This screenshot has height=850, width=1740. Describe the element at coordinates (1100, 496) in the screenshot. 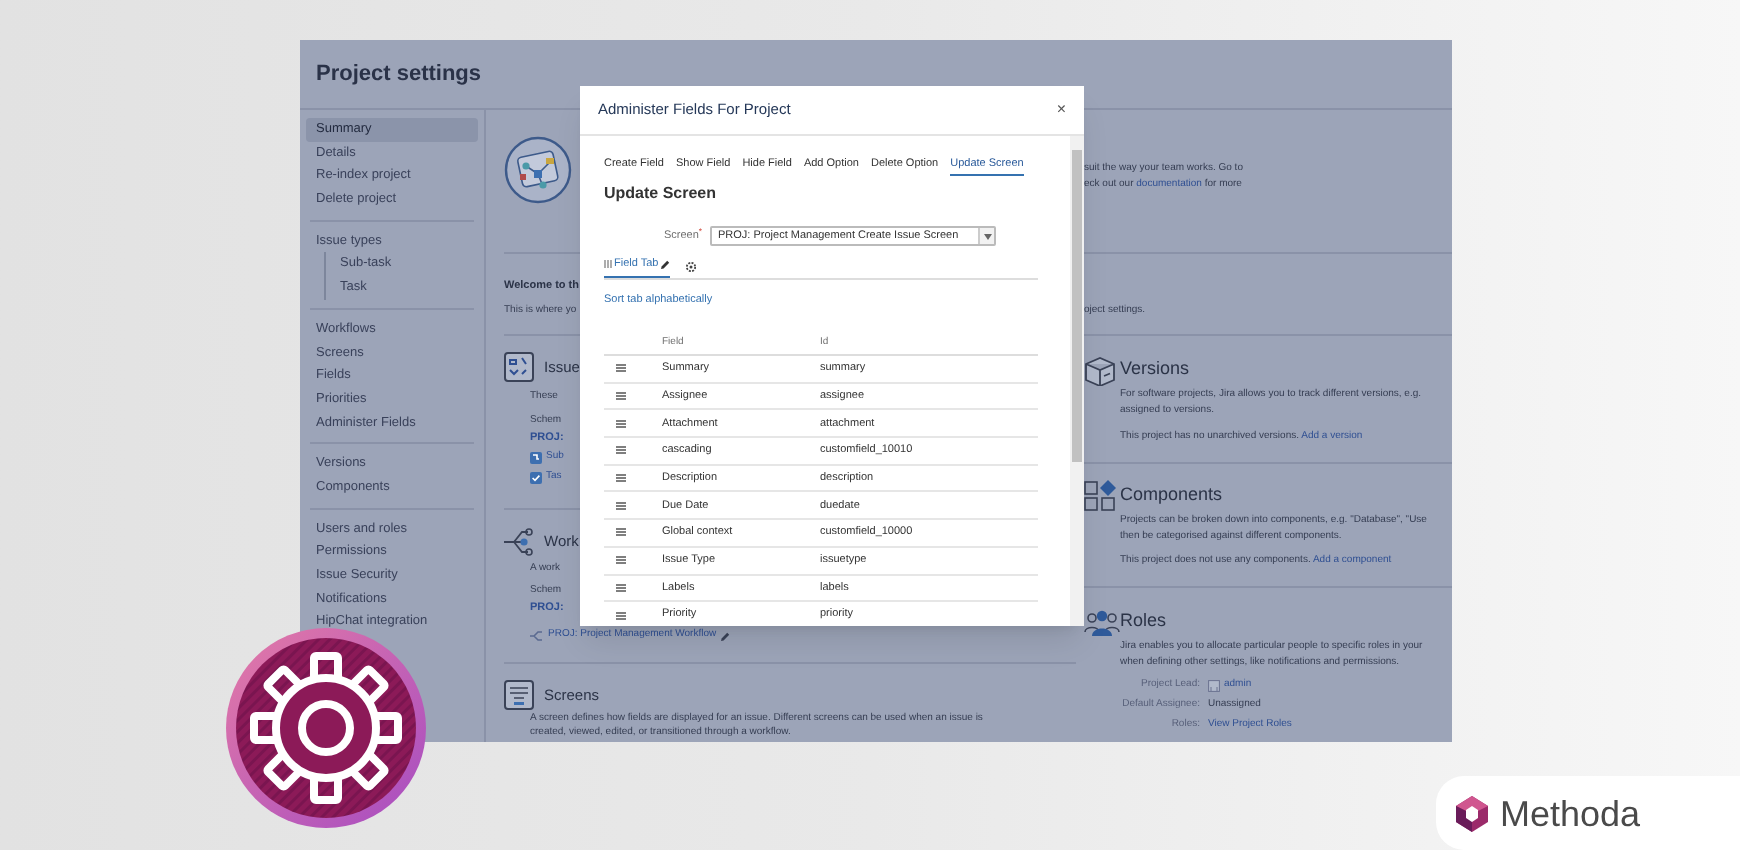

I see `components-icon` at that location.